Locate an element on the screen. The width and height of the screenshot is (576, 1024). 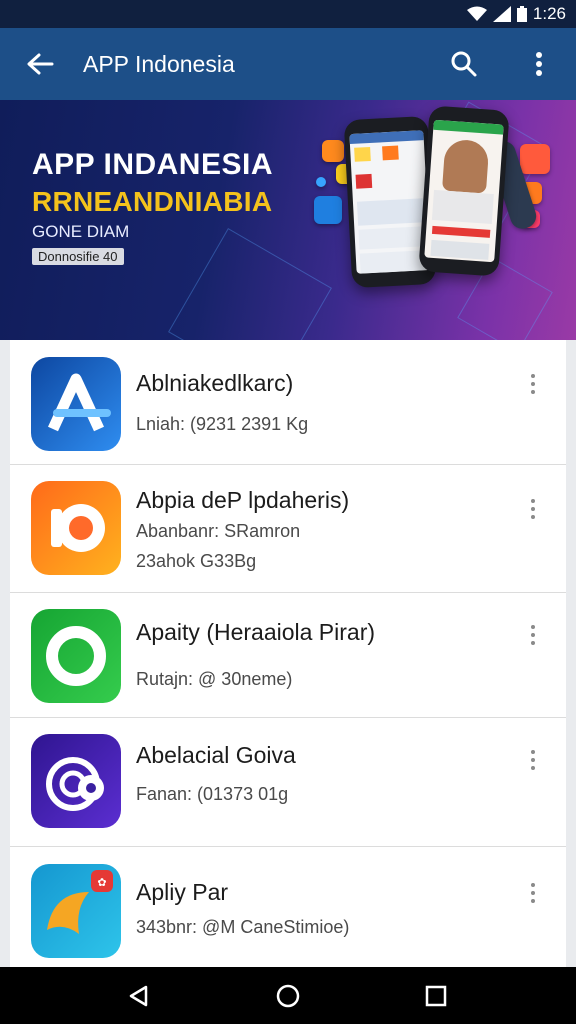
phone-illustration is located at coordinates (464, 191).